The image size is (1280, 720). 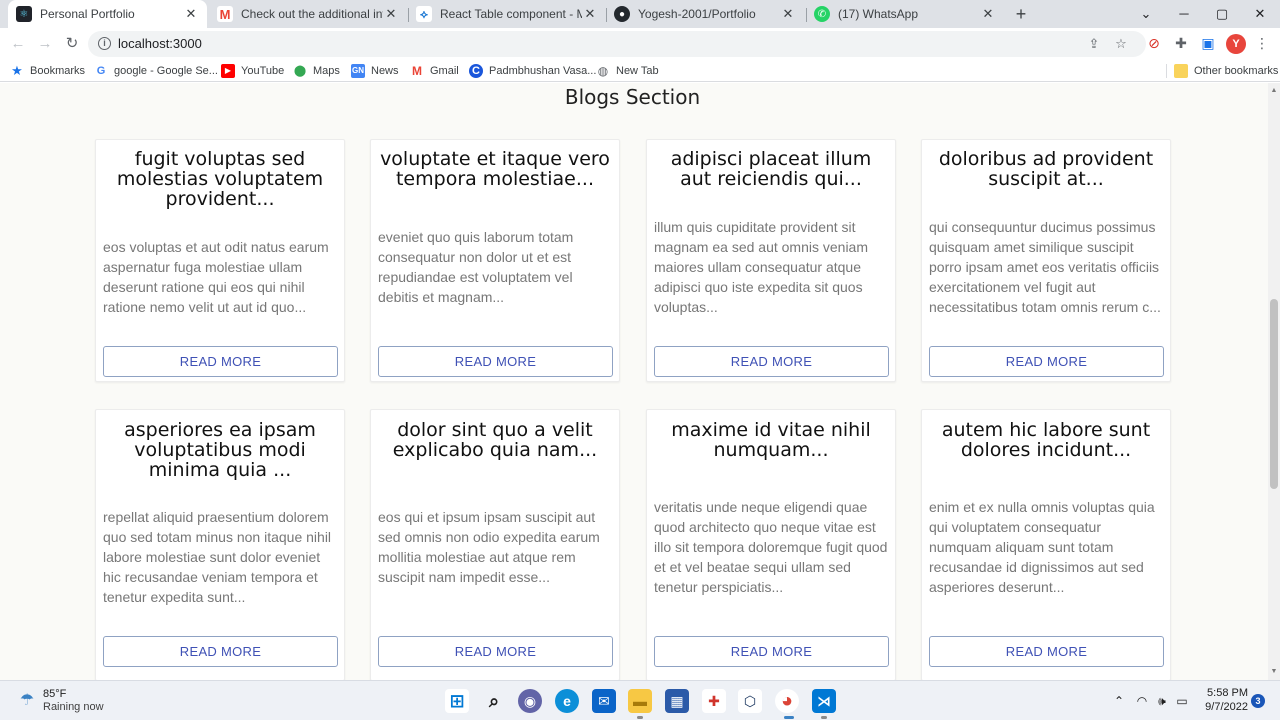 I want to click on tab-title: Personal Portfolio, so click(x=87, y=14).